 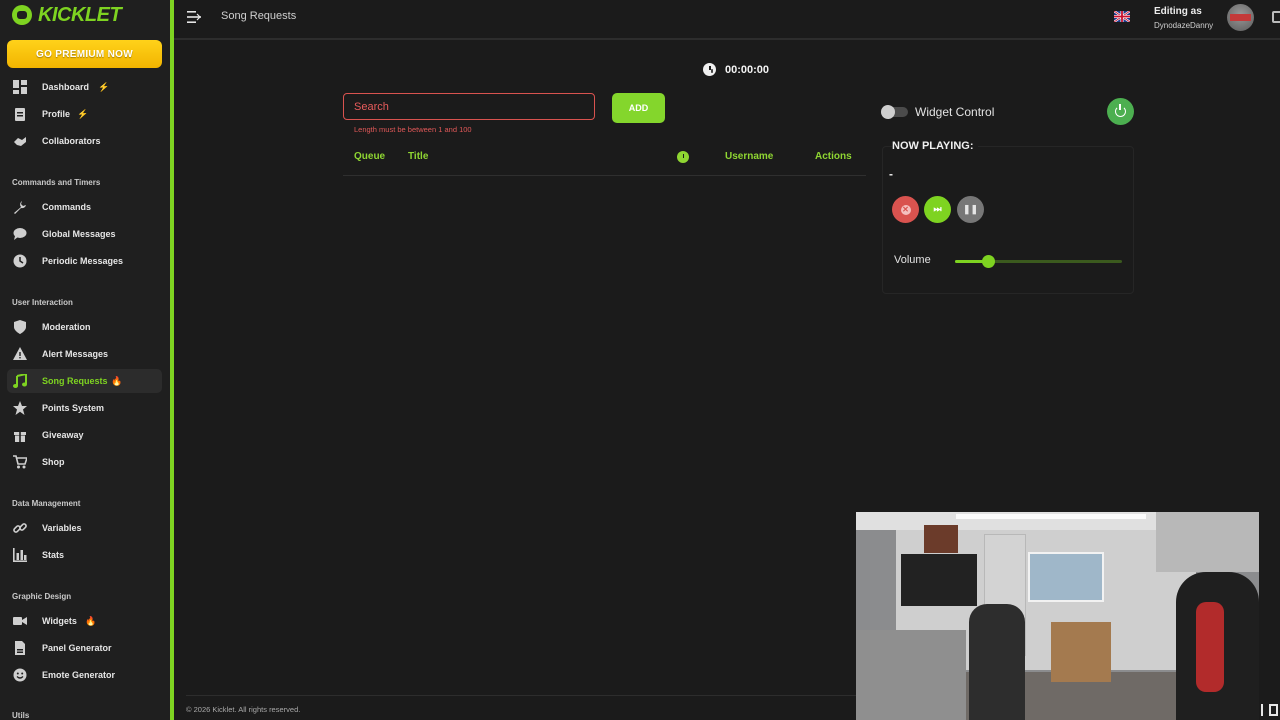 I want to click on sidebar-item-label: Emote Generator, so click(x=79, y=675).